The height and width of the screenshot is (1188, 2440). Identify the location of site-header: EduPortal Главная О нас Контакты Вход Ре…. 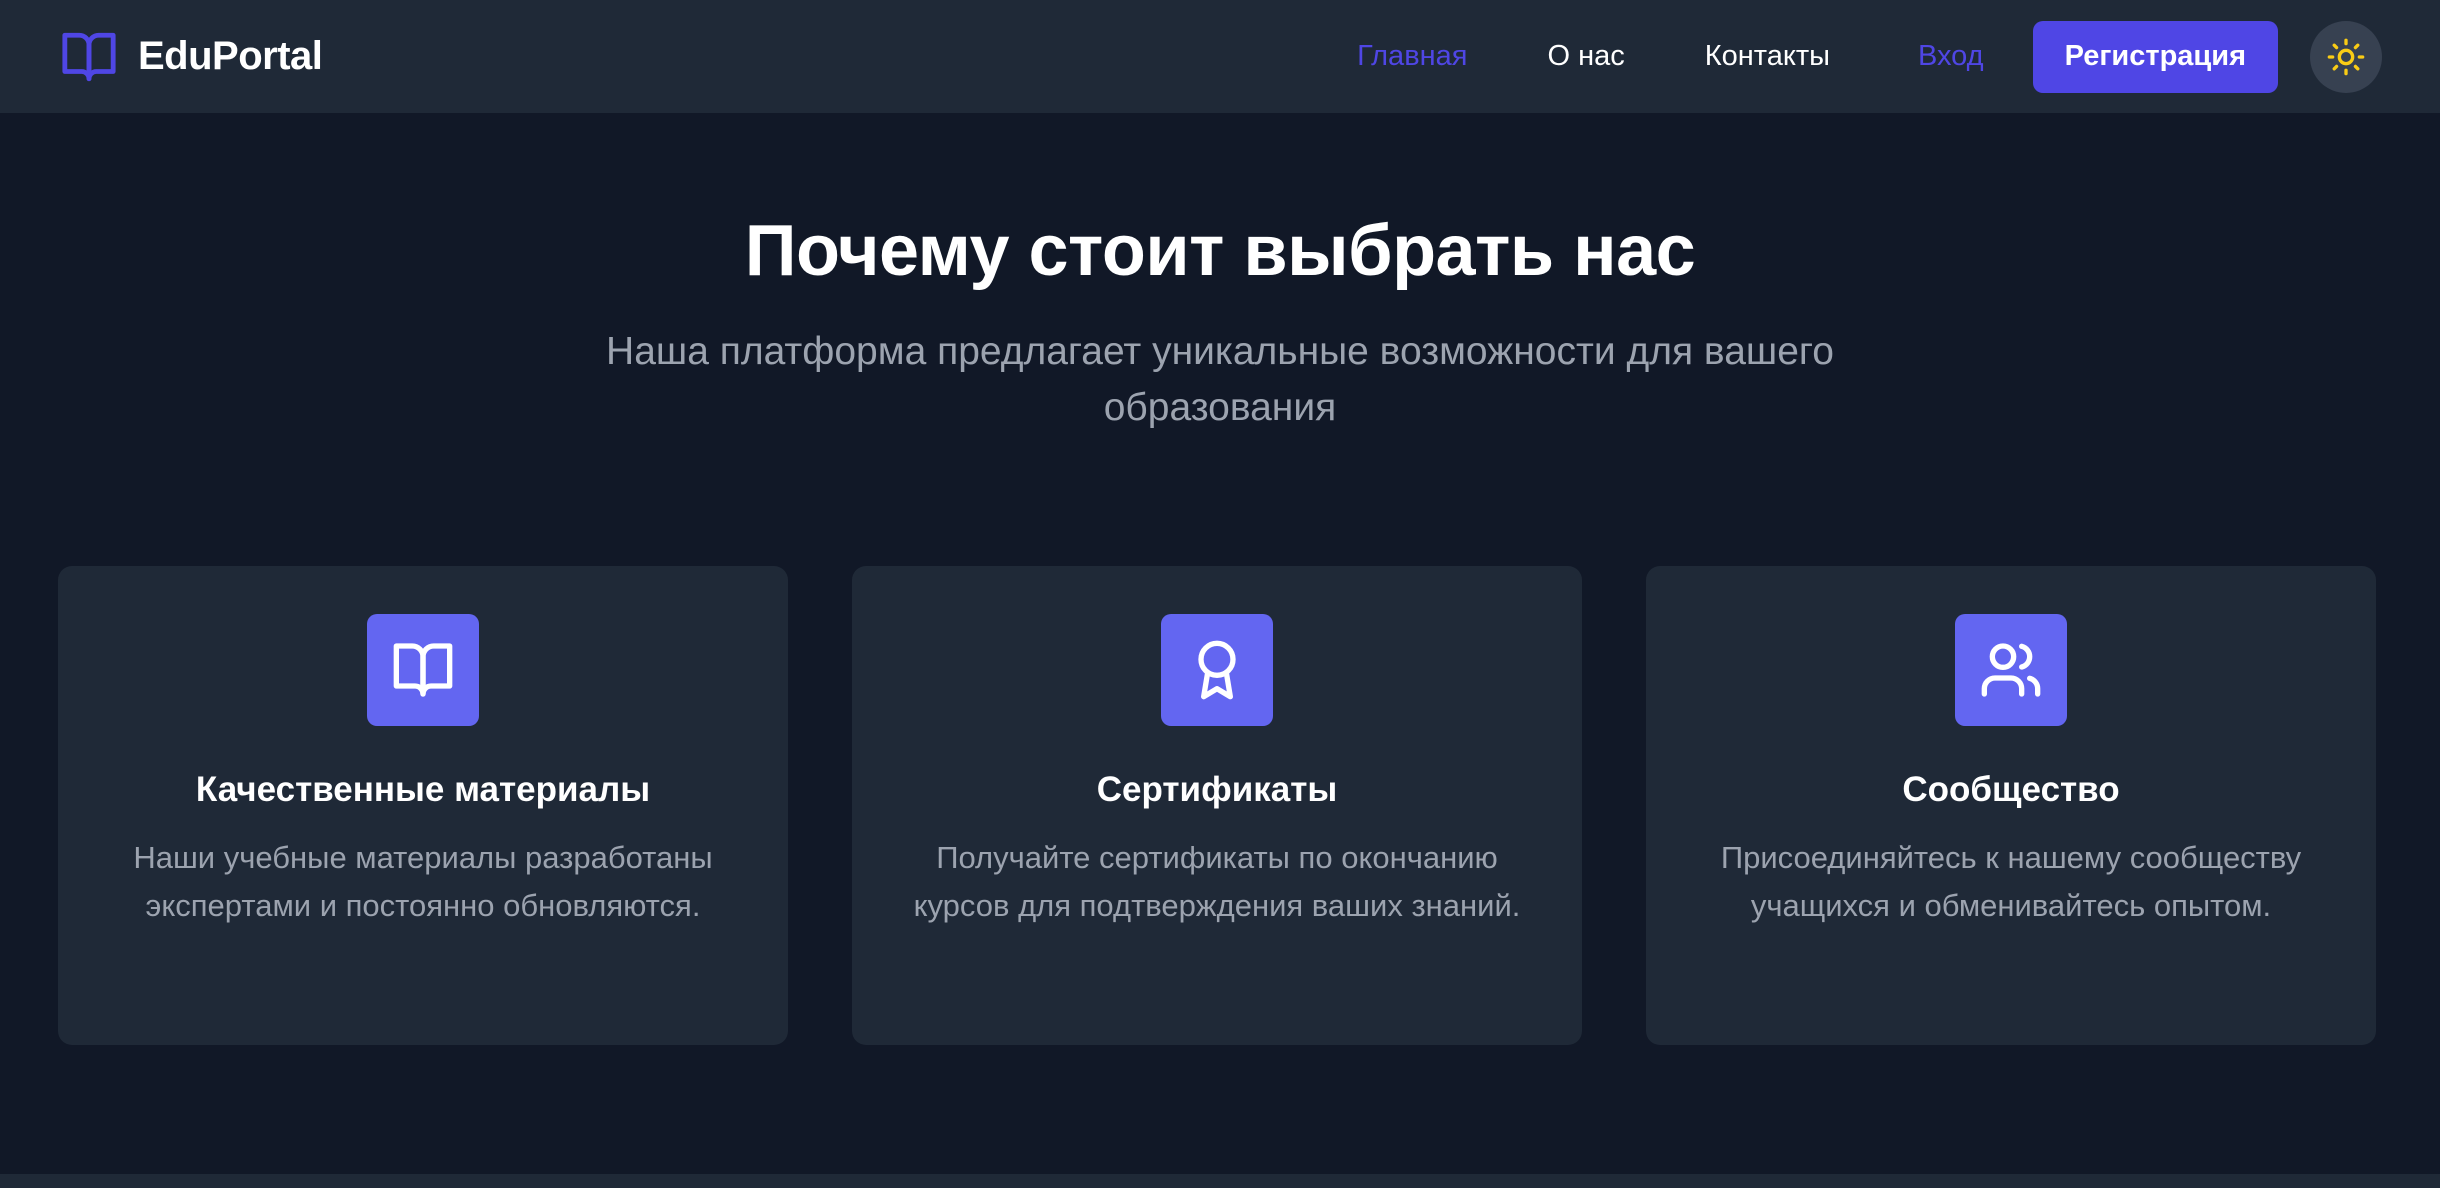
(1220, 56).